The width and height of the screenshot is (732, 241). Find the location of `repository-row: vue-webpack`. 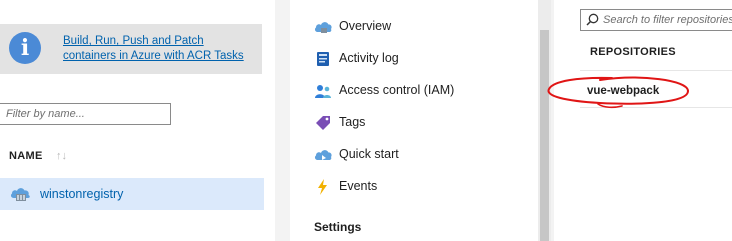

repository-row: vue-webpack is located at coordinates (656, 91).